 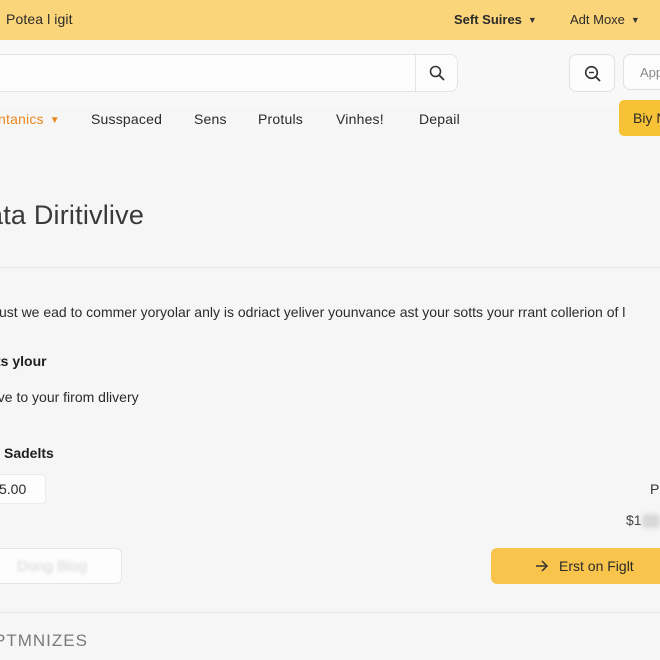 I want to click on nav-item-label: ntanics, so click(x=22, y=119).